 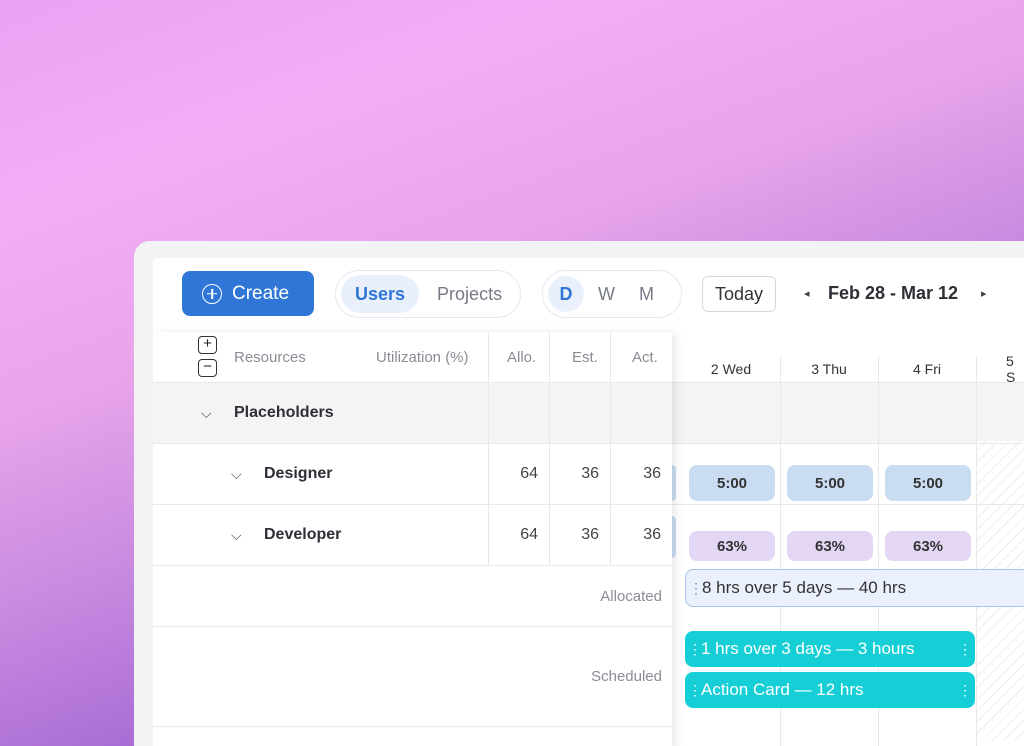 I want to click on header-estimated: Est., so click(x=585, y=357).